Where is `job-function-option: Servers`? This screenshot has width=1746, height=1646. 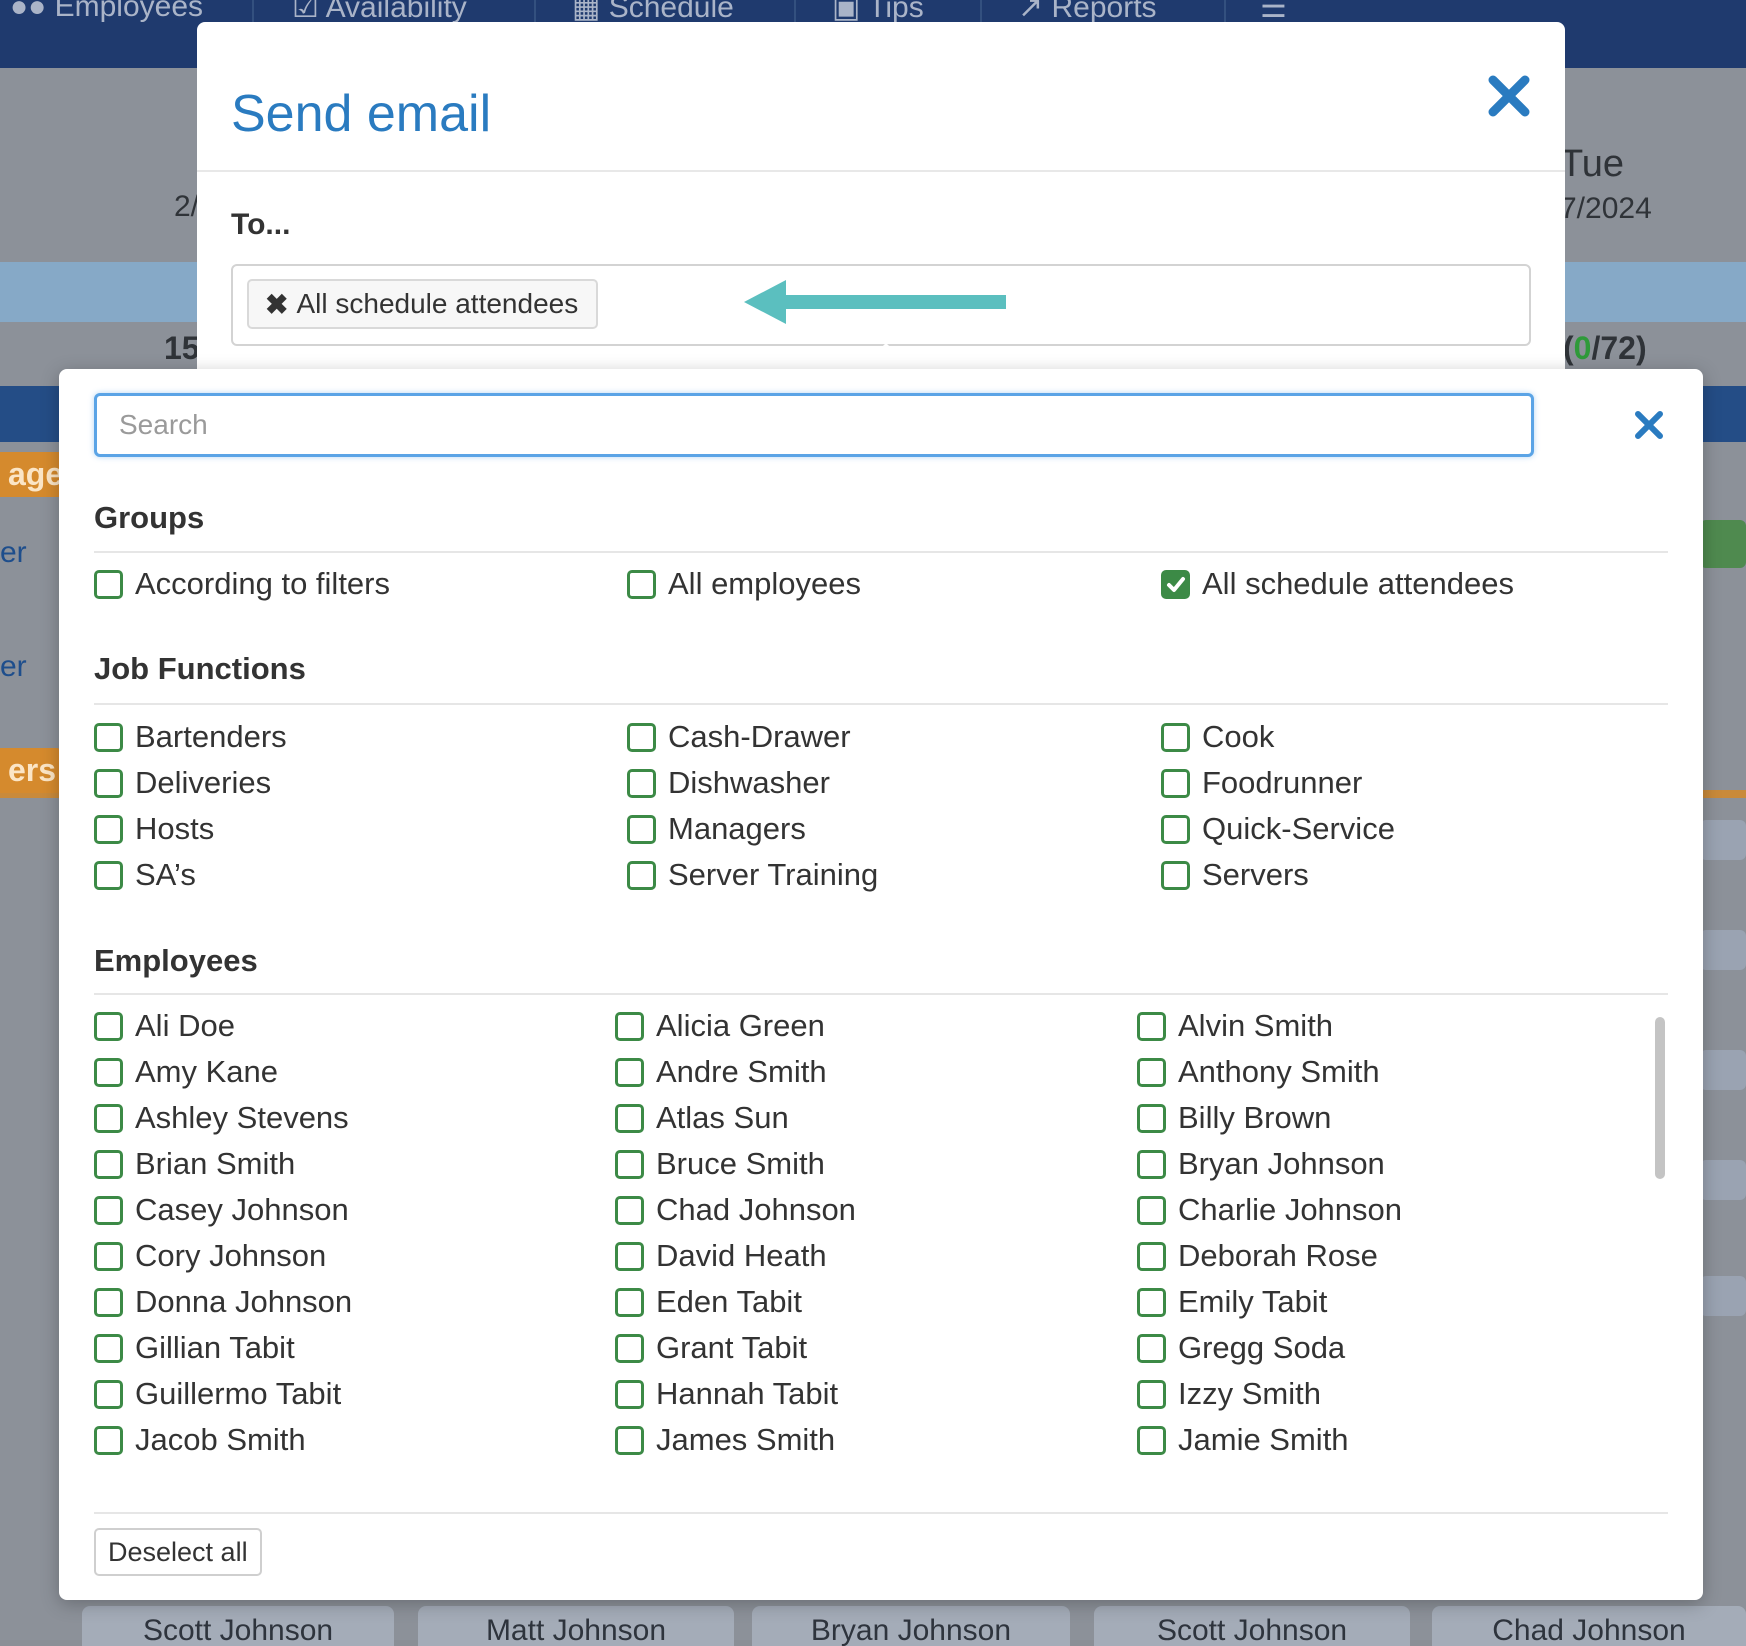 job-function-option: Servers is located at coordinates (1235, 875).